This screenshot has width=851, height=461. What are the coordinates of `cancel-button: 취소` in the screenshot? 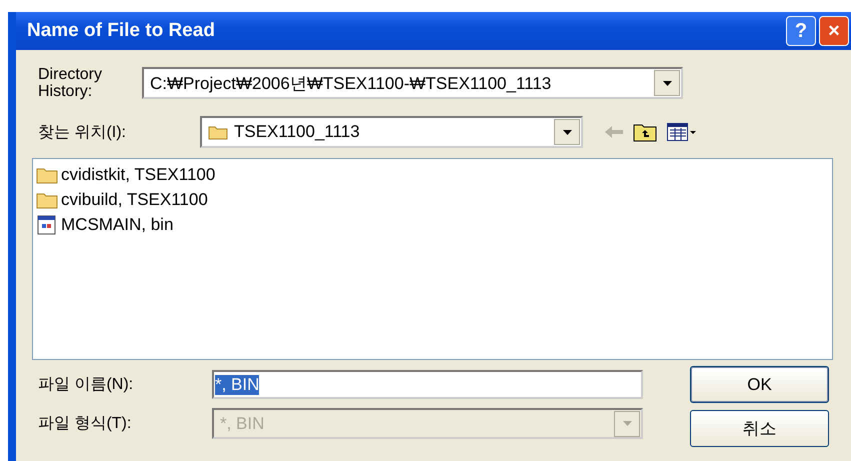 It's located at (759, 428).